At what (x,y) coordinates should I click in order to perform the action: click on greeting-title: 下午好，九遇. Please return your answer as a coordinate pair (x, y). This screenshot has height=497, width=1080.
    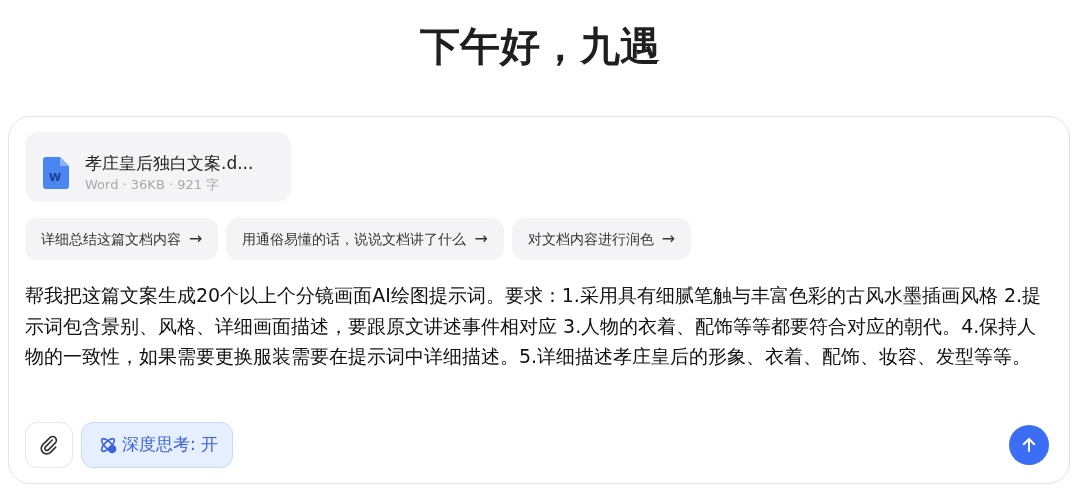
    Looking at the image, I should click on (540, 46).